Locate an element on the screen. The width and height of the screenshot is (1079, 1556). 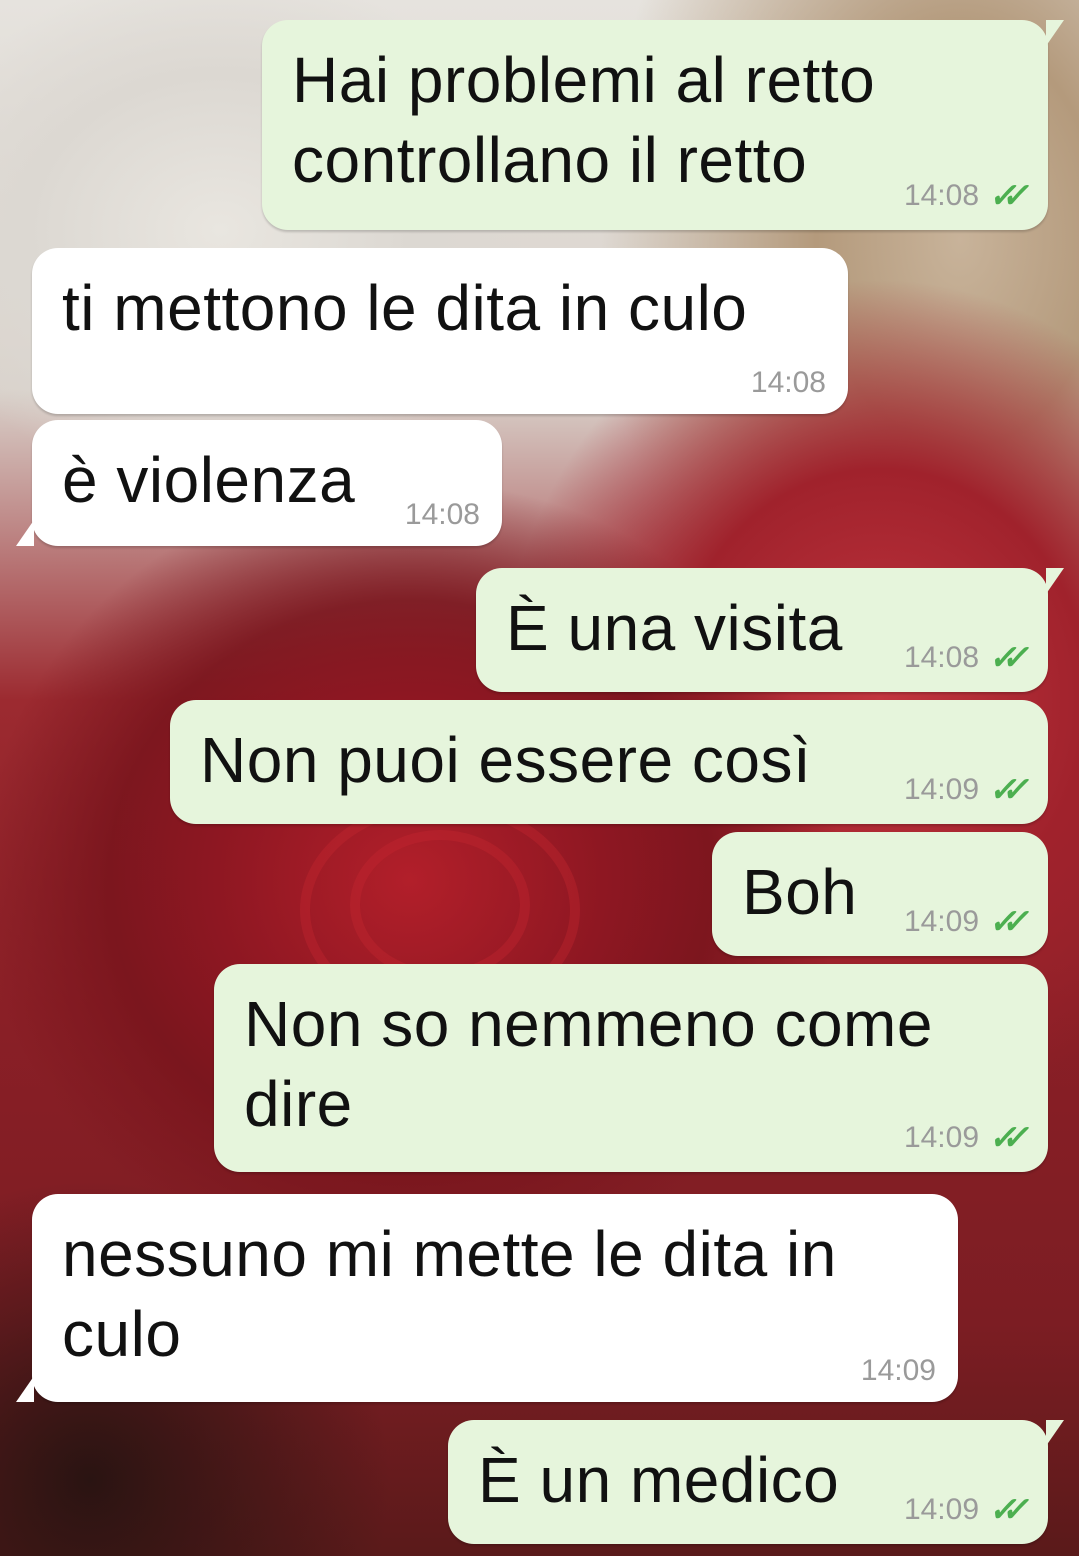
message-text: ti mettono le dita in culo is located at coordinates (405, 308).